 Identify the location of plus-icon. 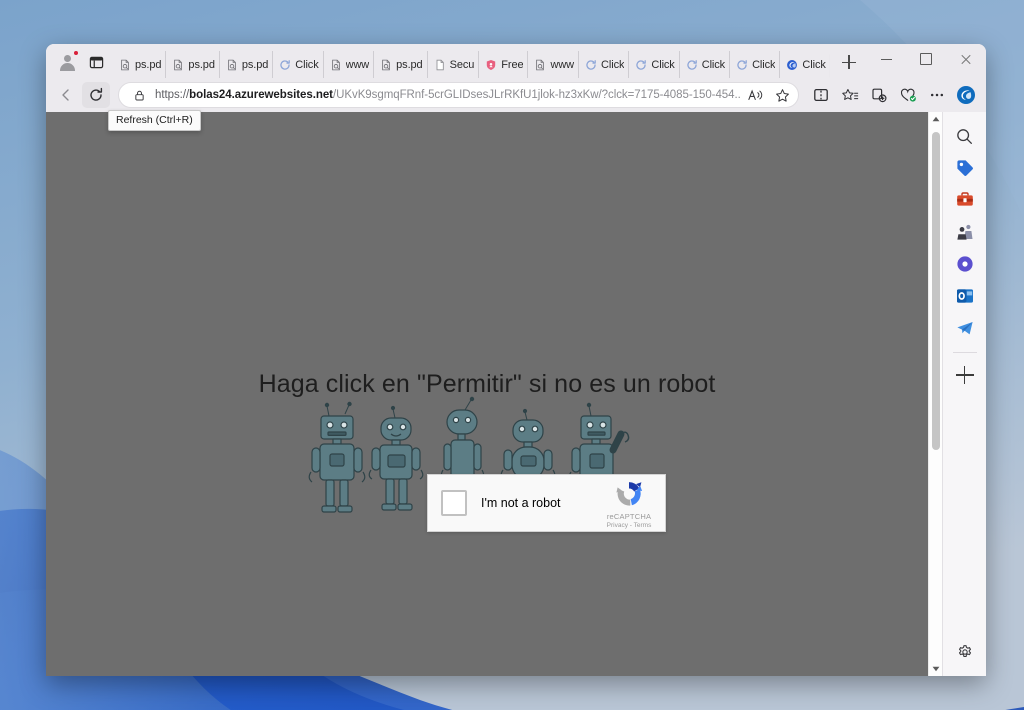
(964, 375).